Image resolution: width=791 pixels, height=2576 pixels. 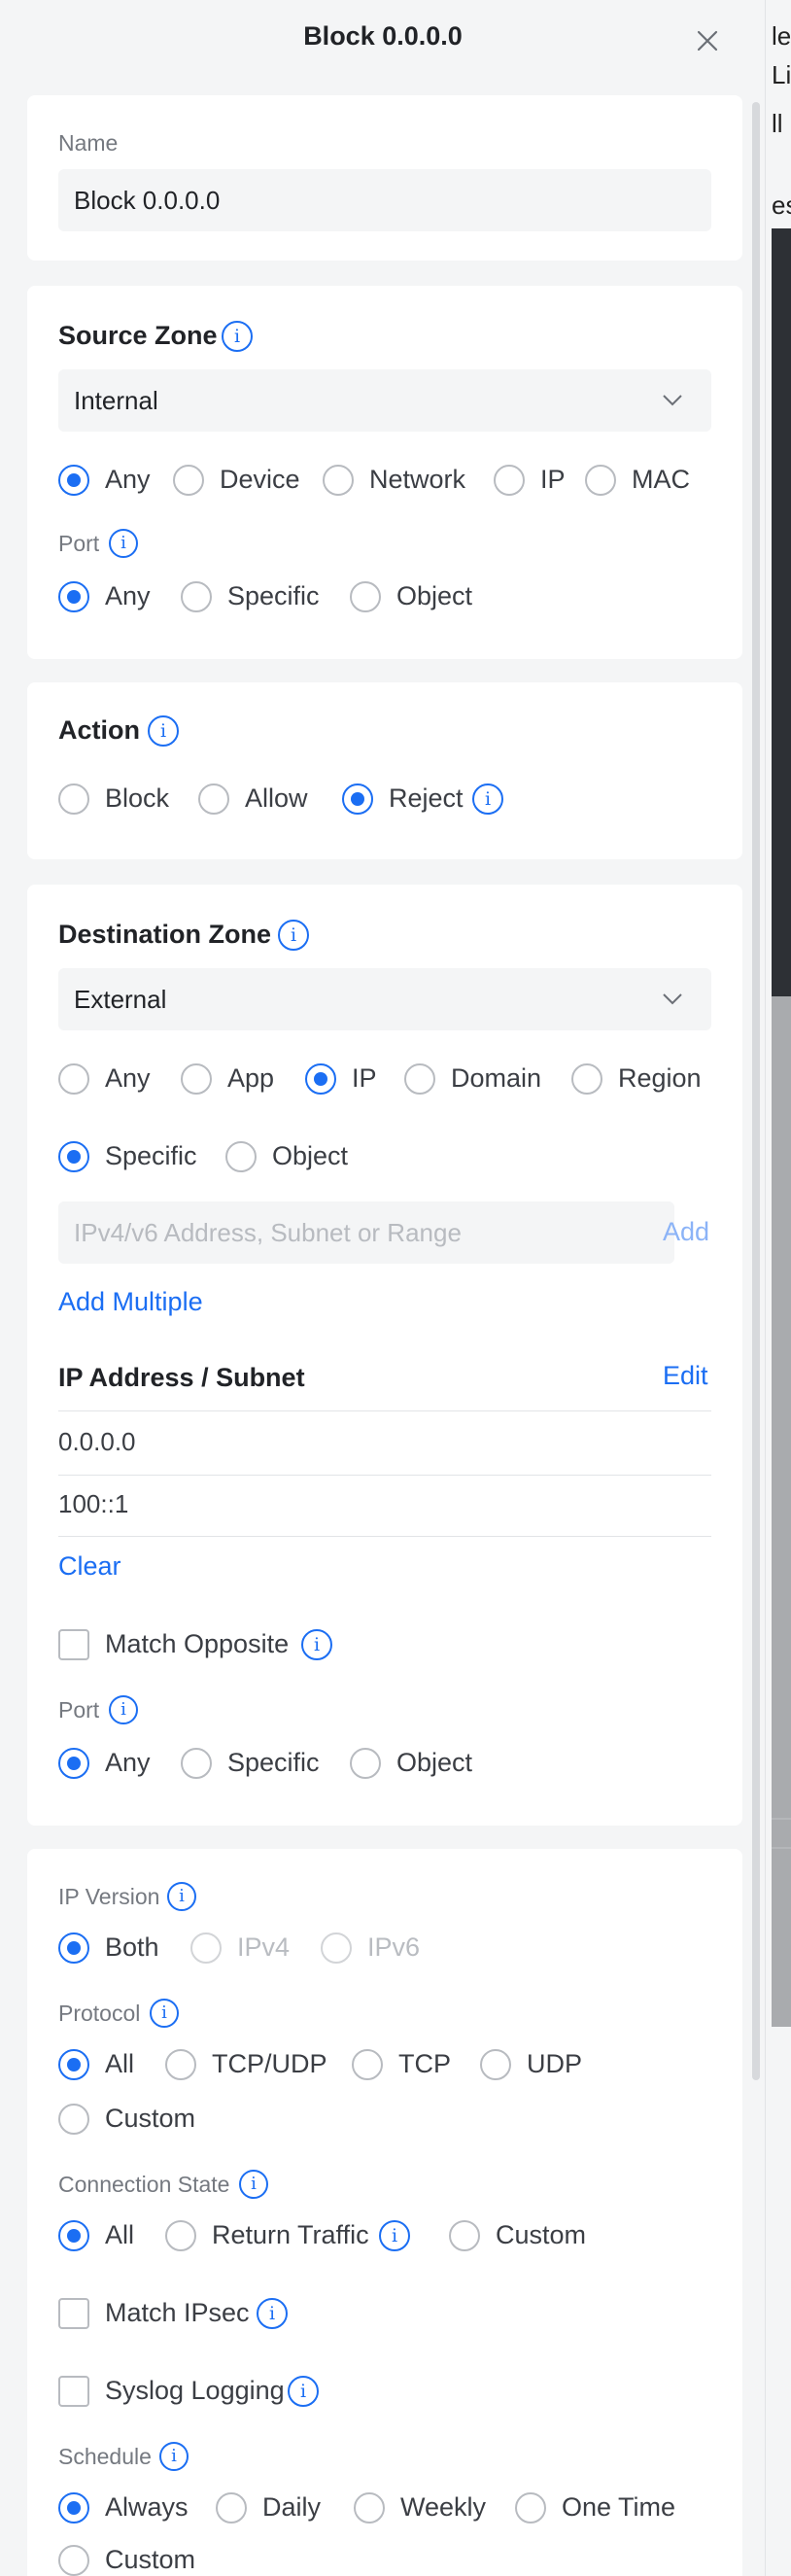 I want to click on source-radio-device, so click(x=188, y=481).